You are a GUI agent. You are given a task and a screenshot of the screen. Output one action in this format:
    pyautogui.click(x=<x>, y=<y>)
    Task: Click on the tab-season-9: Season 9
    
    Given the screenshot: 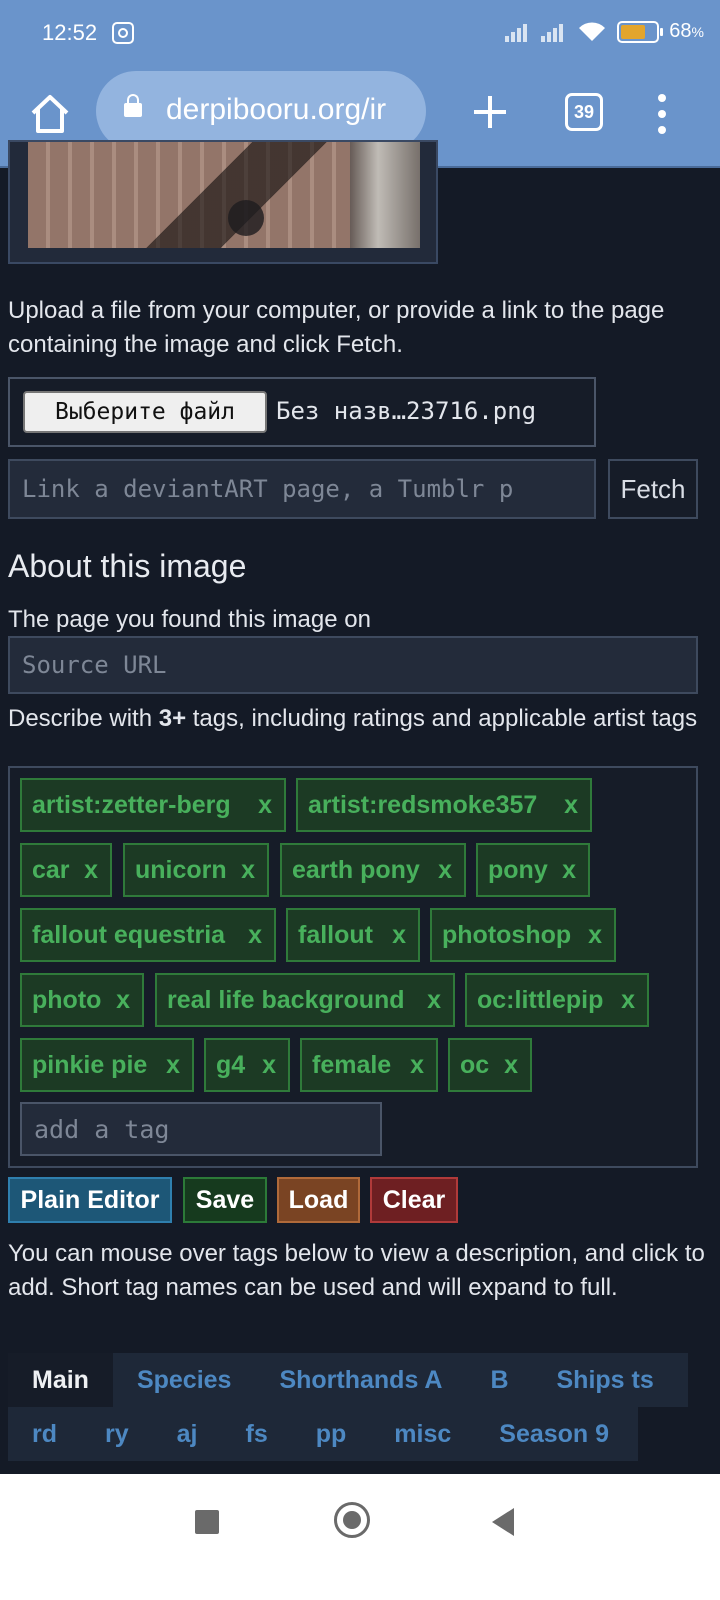 What is the action you would take?
    pyautogui.click(x=554, y=1434)
    